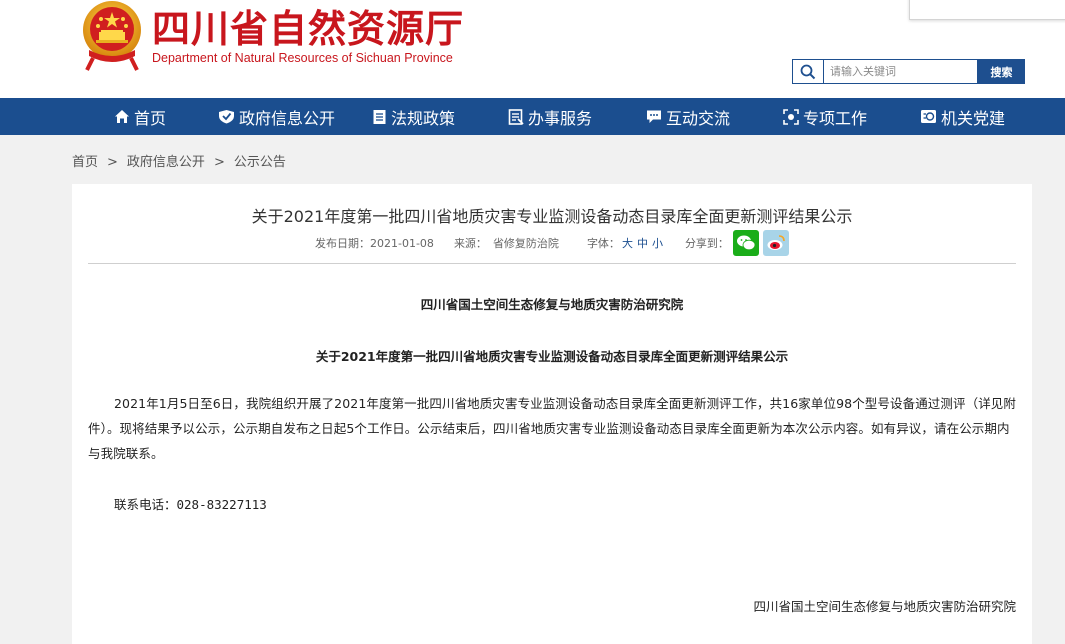 The height and width of the screenshot is (644, 1065). I want to click on target-icon, so click(791, 116).